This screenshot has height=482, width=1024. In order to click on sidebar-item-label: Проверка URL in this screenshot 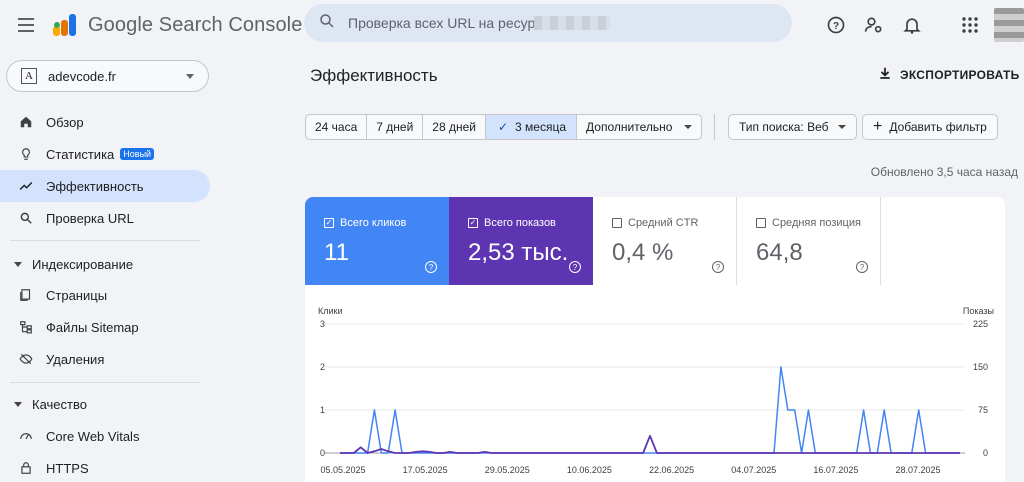, I will do `click(90, 218)`.